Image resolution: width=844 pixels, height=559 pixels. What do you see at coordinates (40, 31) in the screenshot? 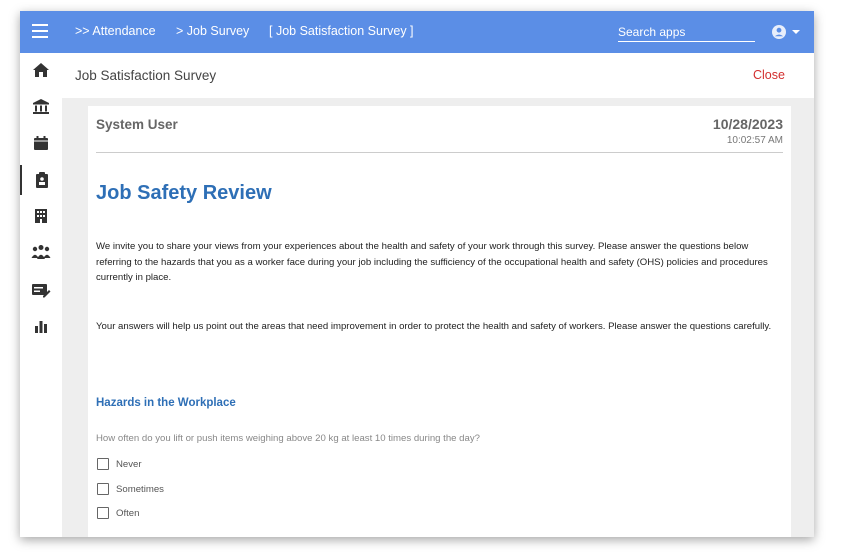
I see `menu-icon` at bounding box center [40, 31].